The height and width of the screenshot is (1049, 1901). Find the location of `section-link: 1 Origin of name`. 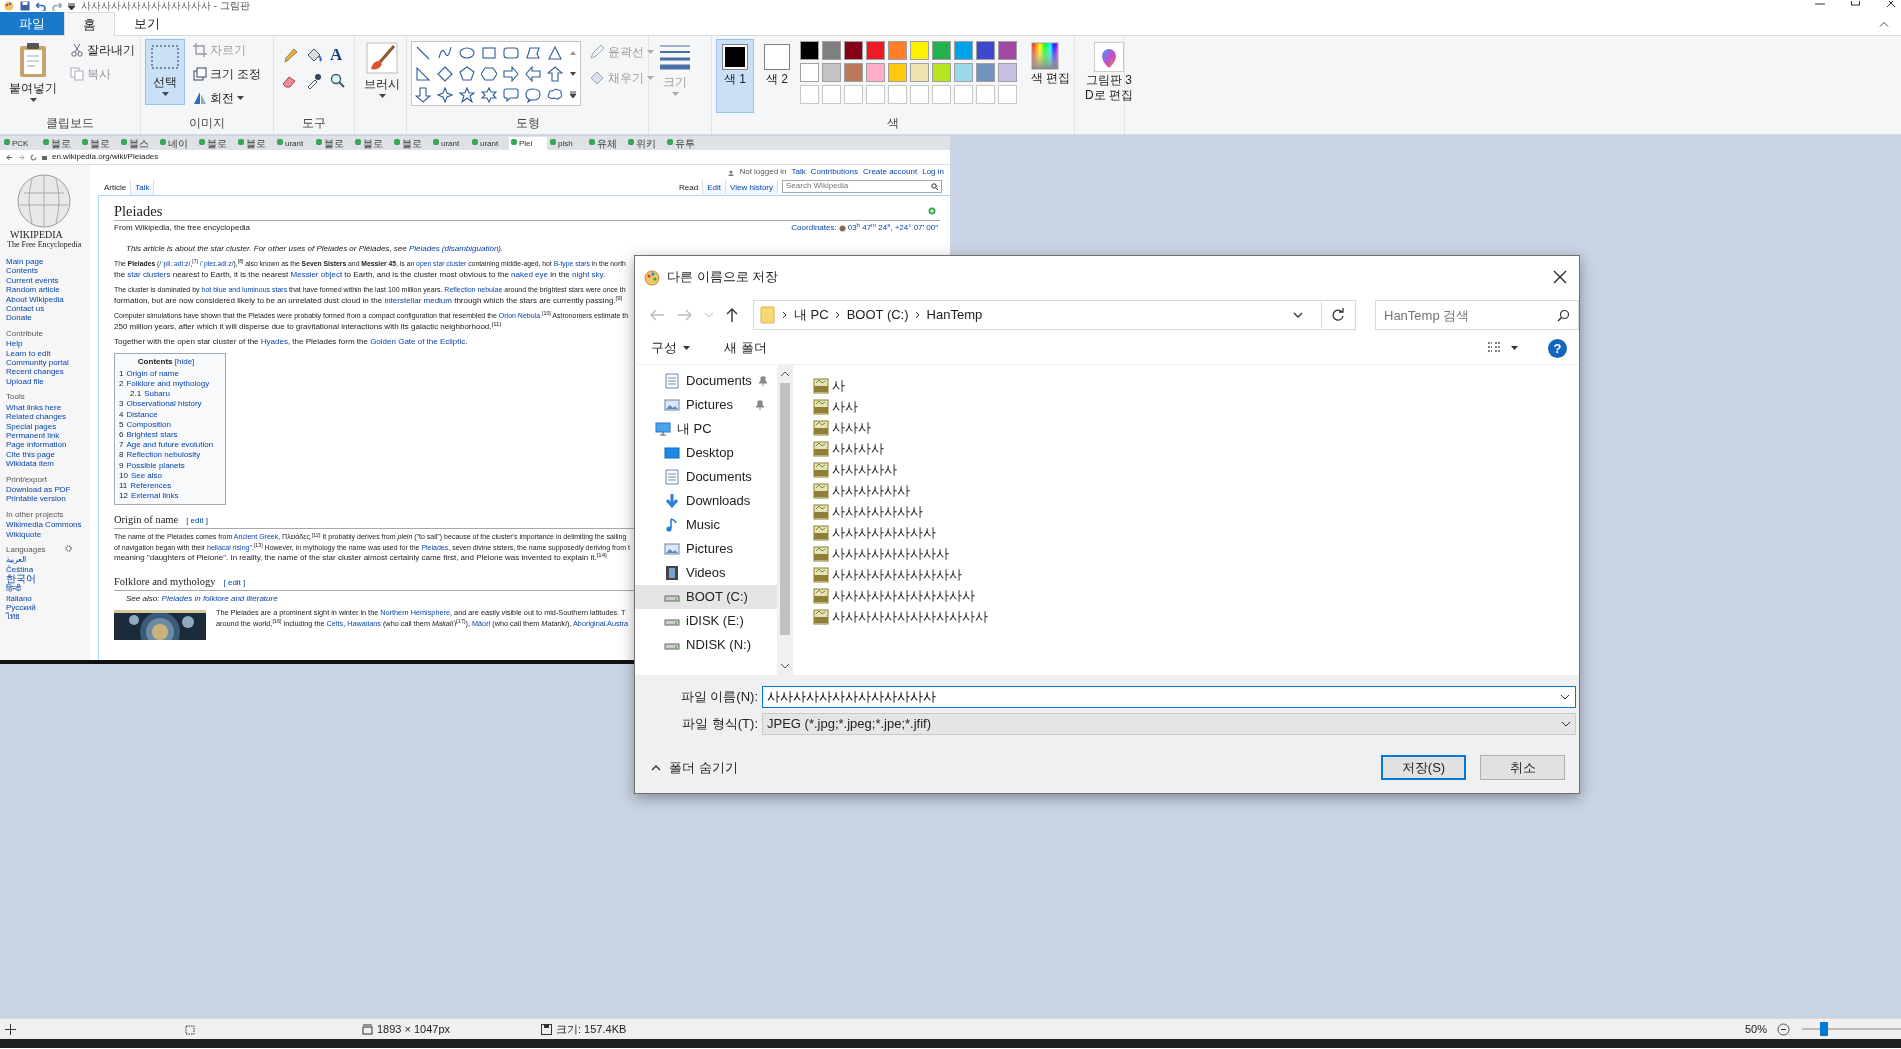

section-link: 1 Origin of name is located at coordinates (149, 373).